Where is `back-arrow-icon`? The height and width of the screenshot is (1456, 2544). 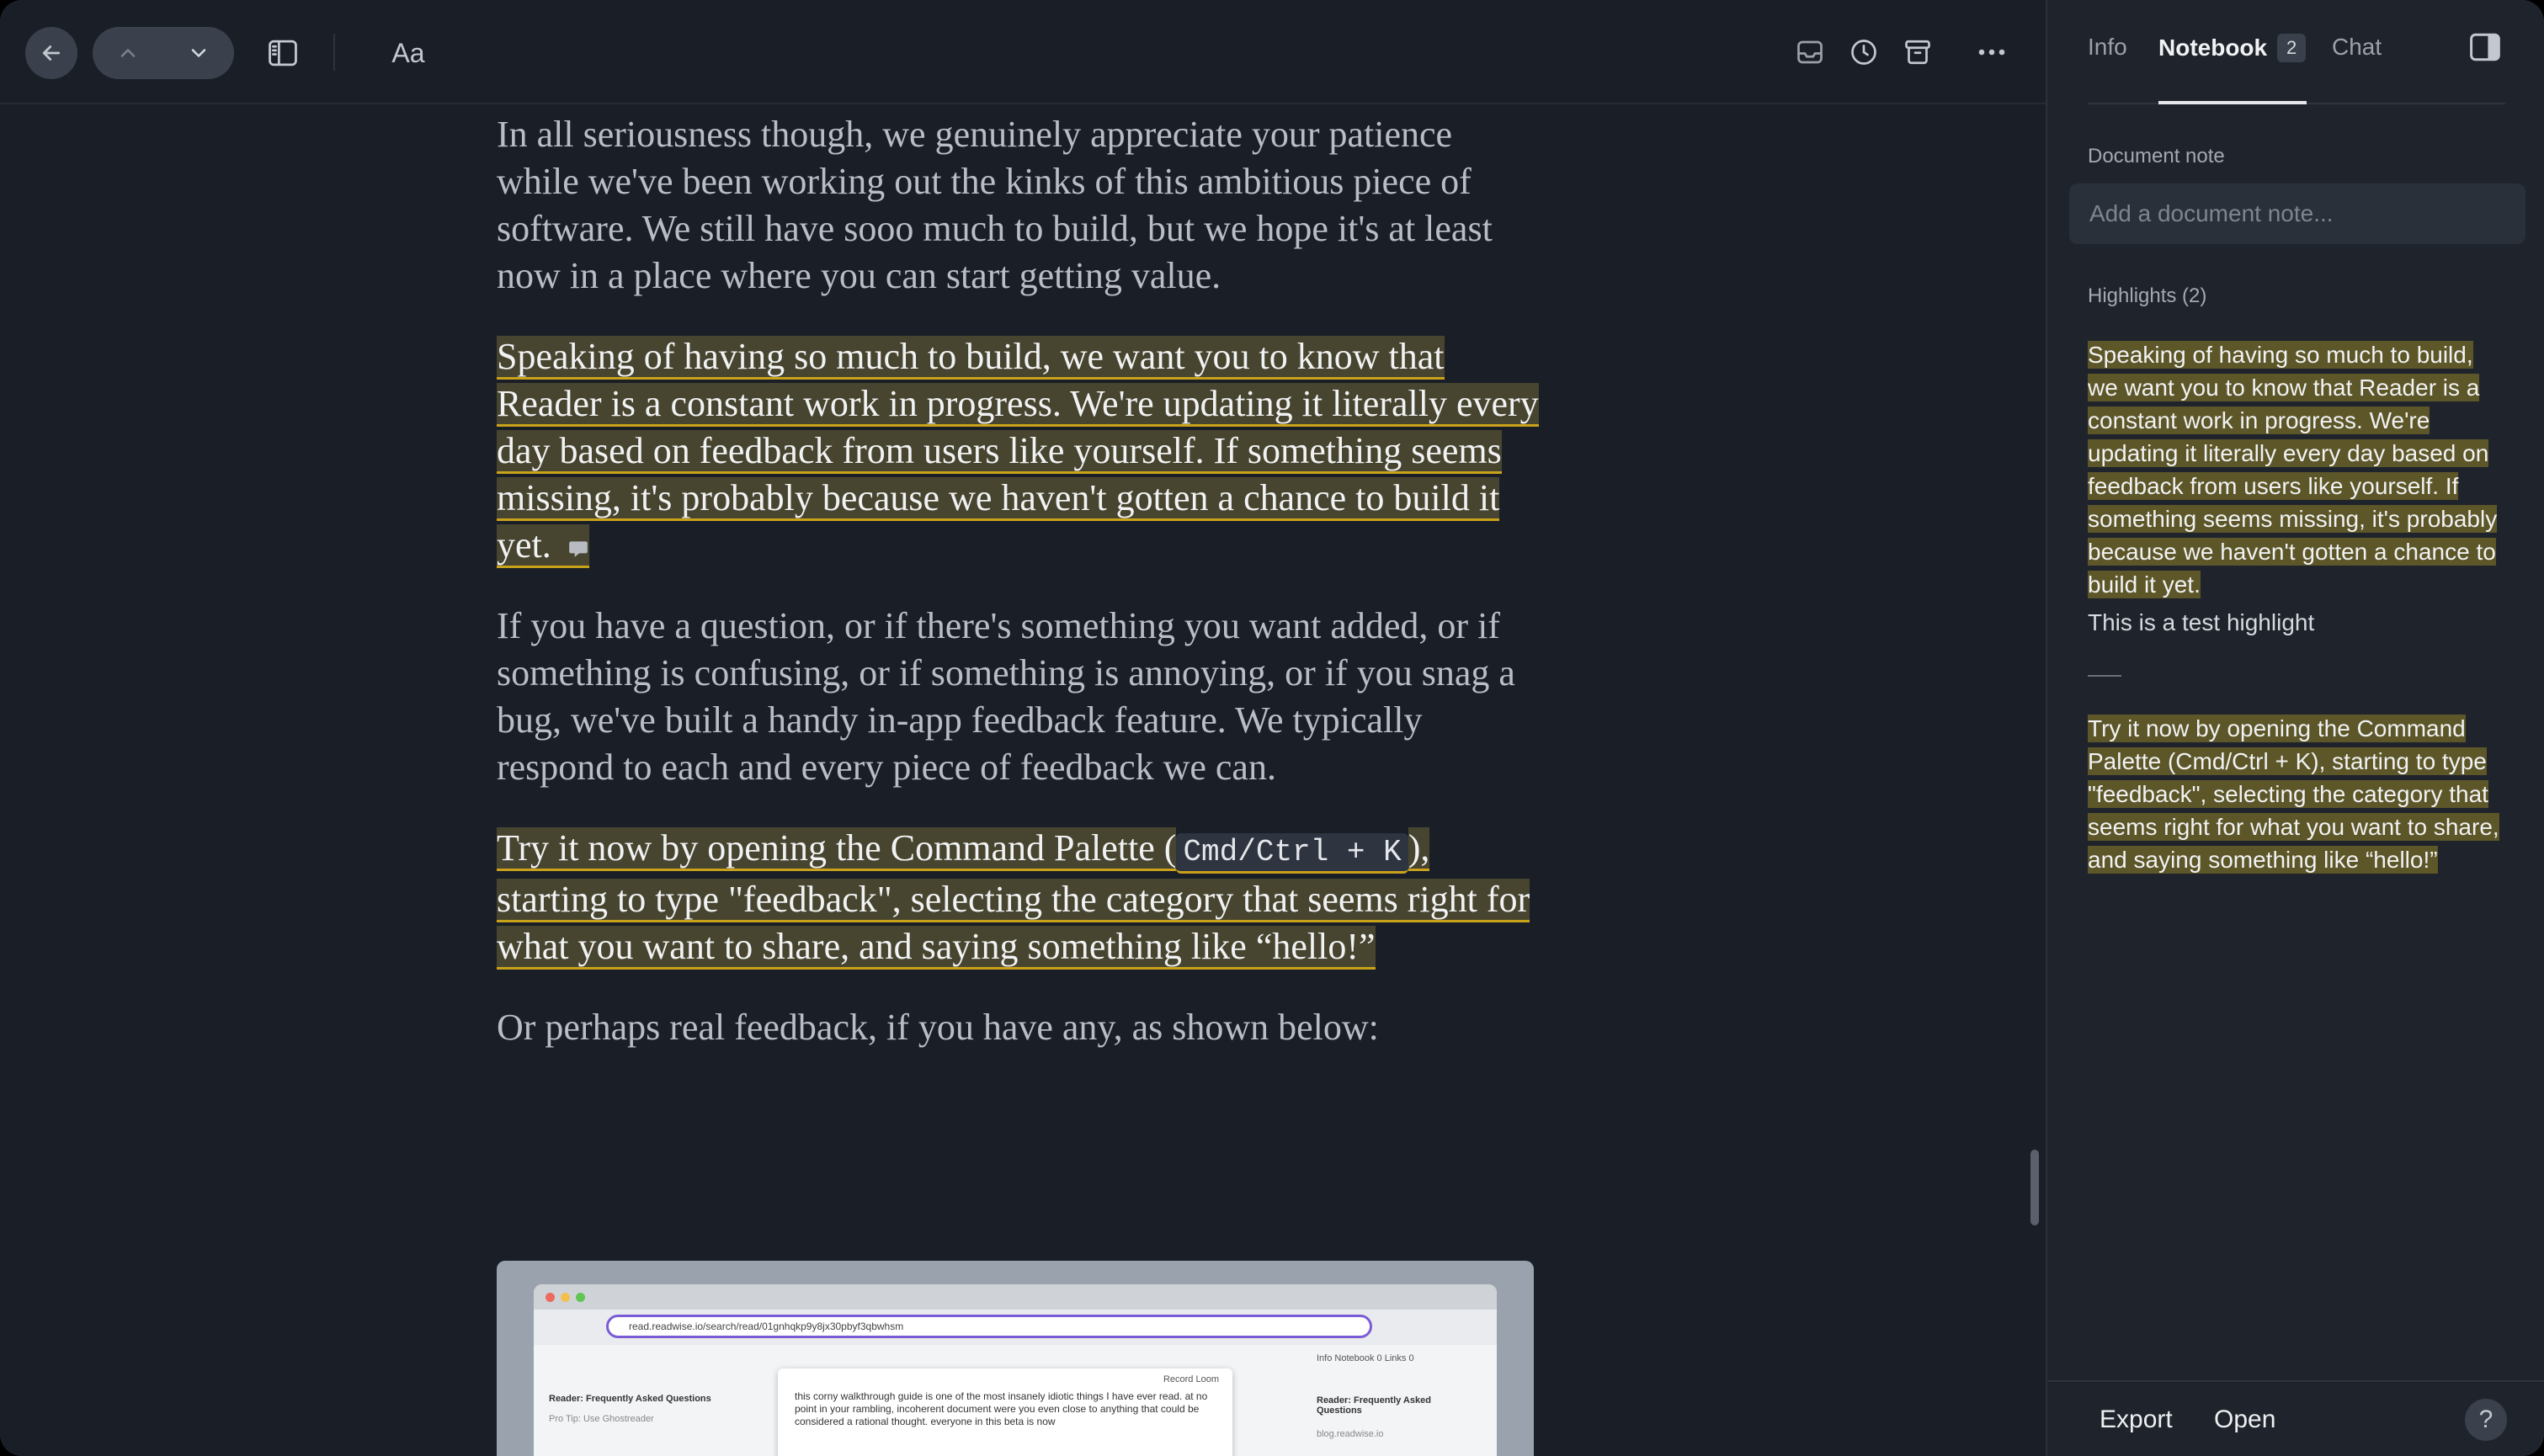 back-arrow-icon is located at coordinates (51, 53).